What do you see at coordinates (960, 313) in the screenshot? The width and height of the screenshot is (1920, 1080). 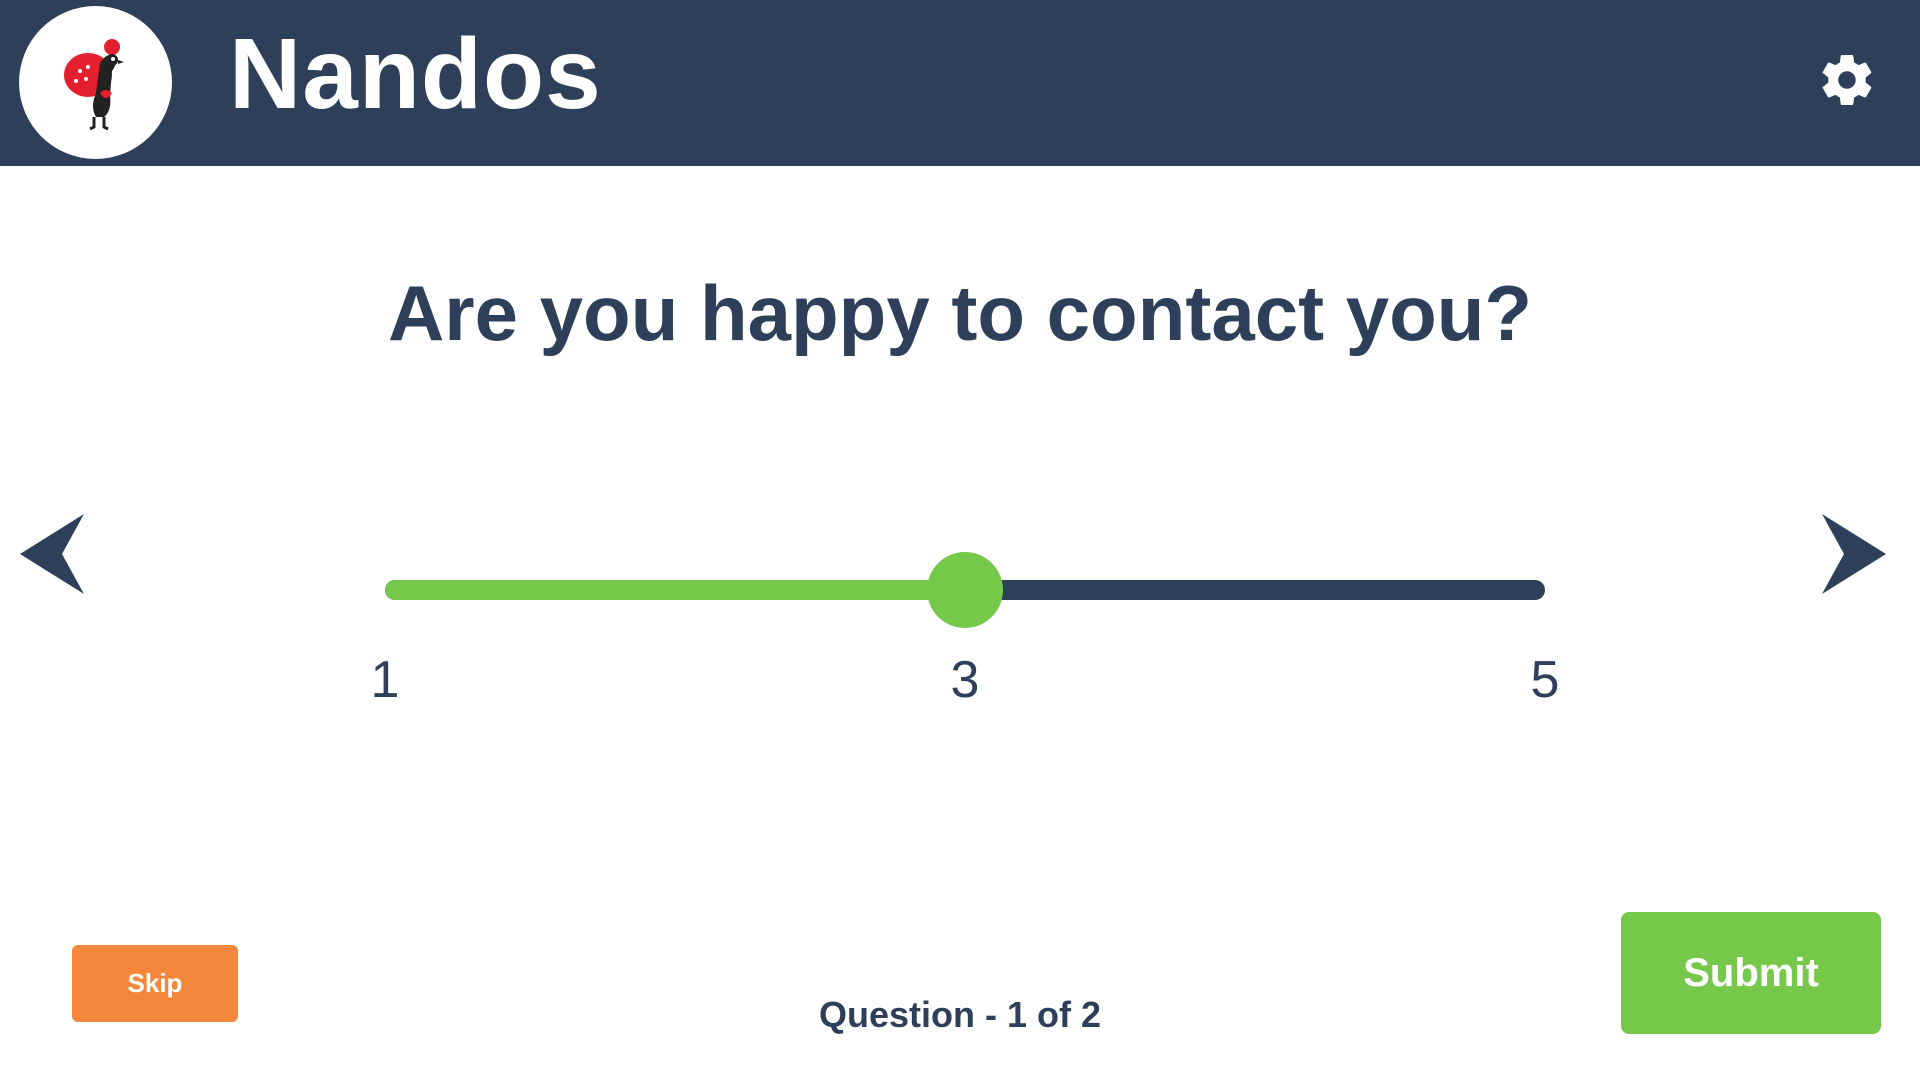 I see `question-text: Are you happy to contact you?` at bounding box center [960, 313].